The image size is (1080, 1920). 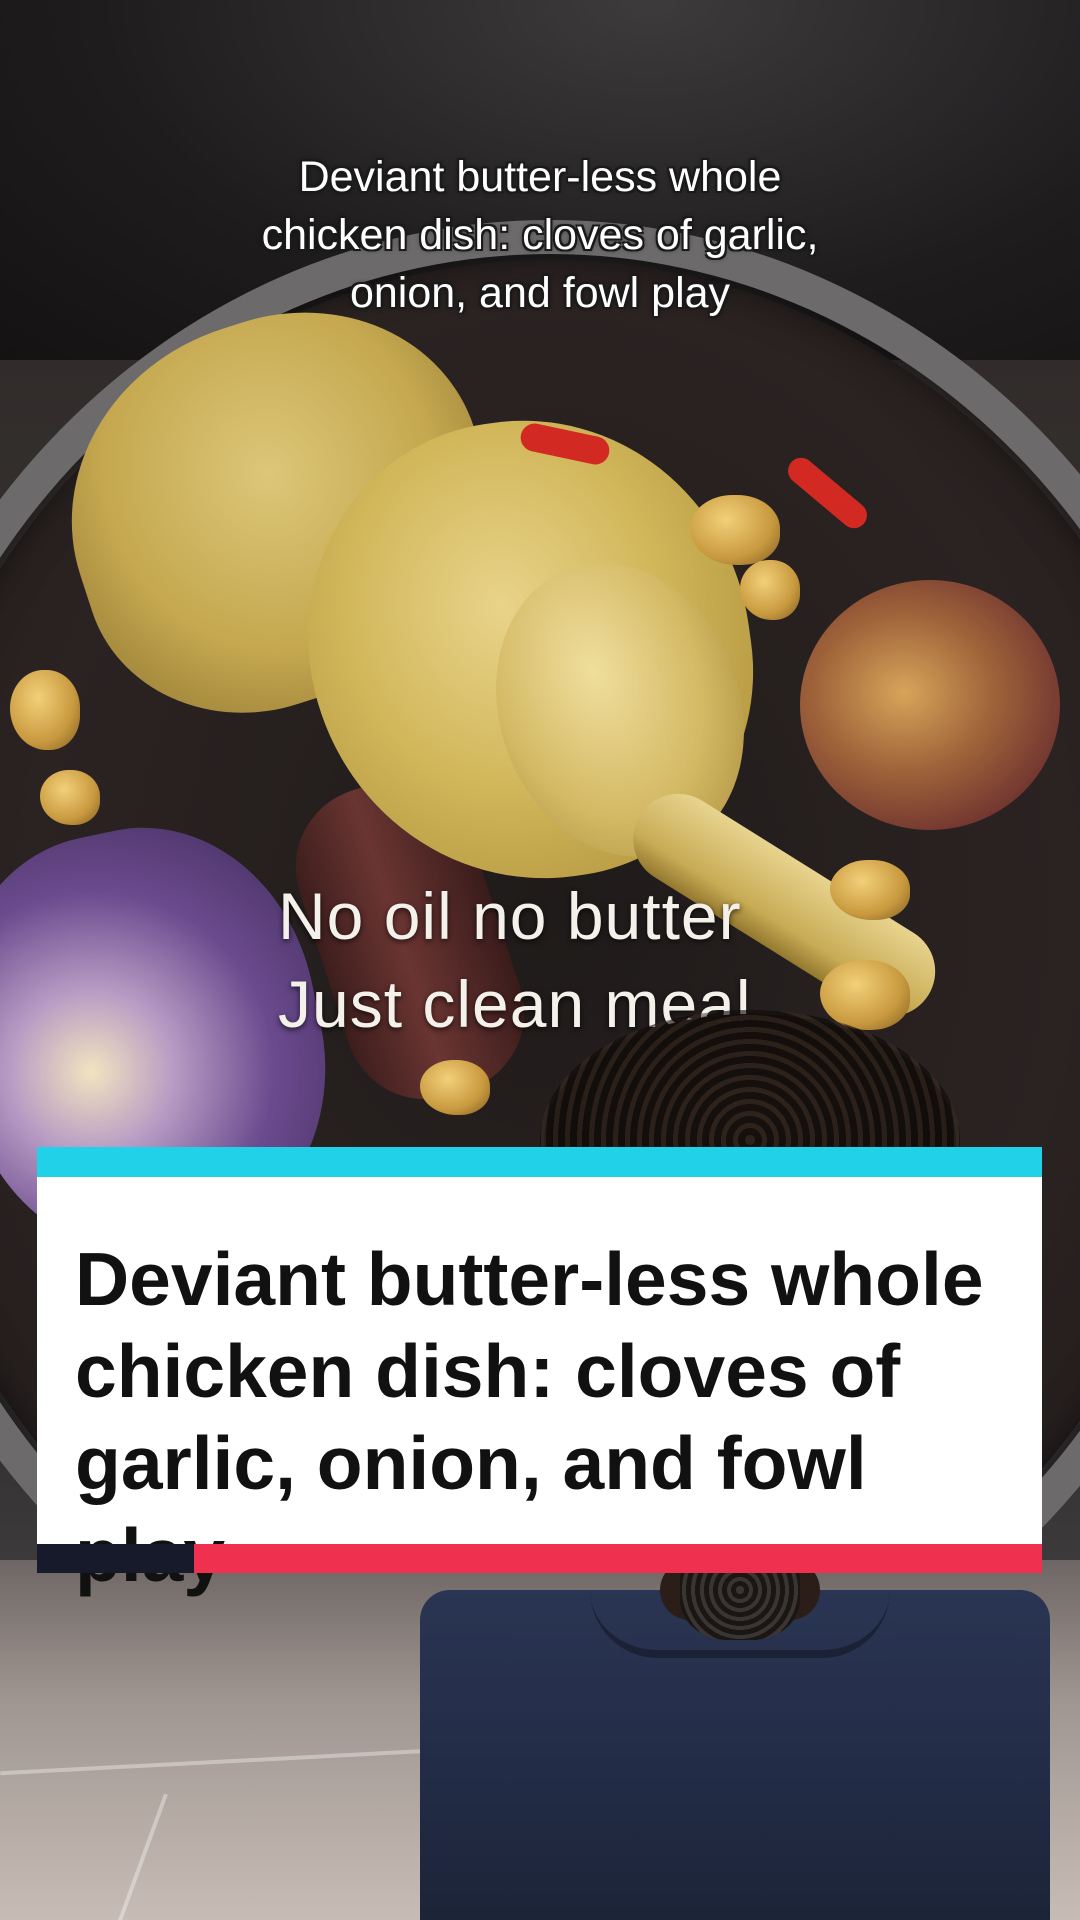 What do you see at coordinates (510, 916) in the screenshot?
I see `overlay-text-line-1: No oil no butter` at bounding box center [510, 916].